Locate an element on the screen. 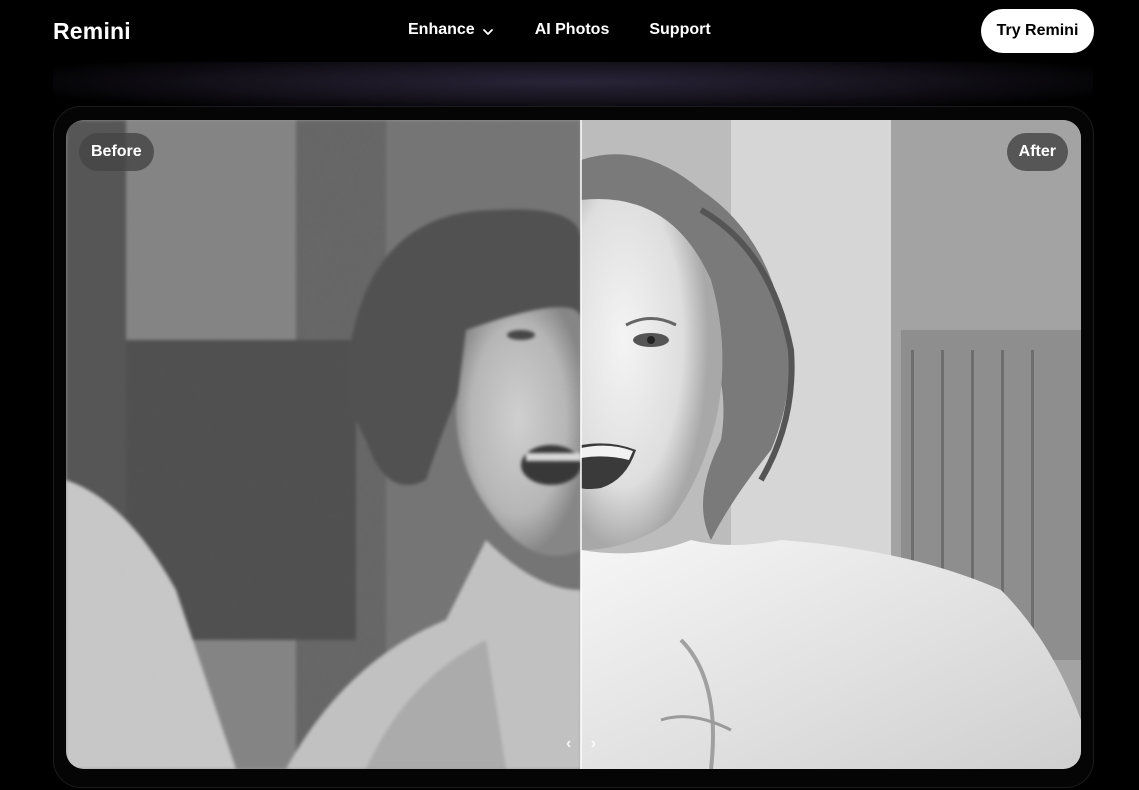 This screenshot has width=1139, height=790. header-glow is located at coordinates (573, 87).